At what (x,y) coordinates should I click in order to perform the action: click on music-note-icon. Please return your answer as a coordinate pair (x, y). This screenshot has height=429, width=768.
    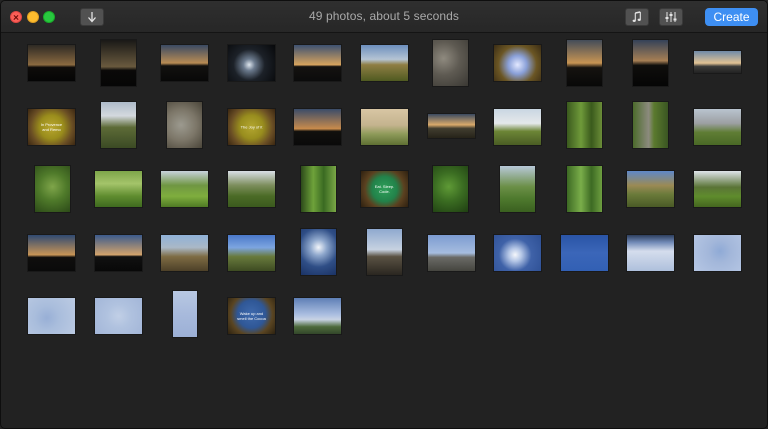
    Looking at the image, I should click on (636, 16).